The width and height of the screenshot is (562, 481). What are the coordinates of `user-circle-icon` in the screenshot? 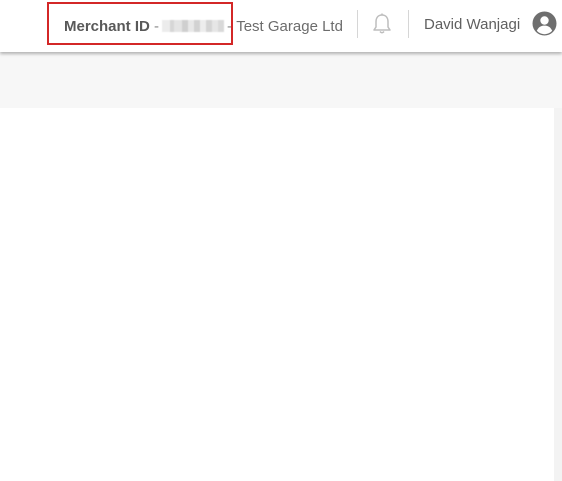 It's located at (544, 23).